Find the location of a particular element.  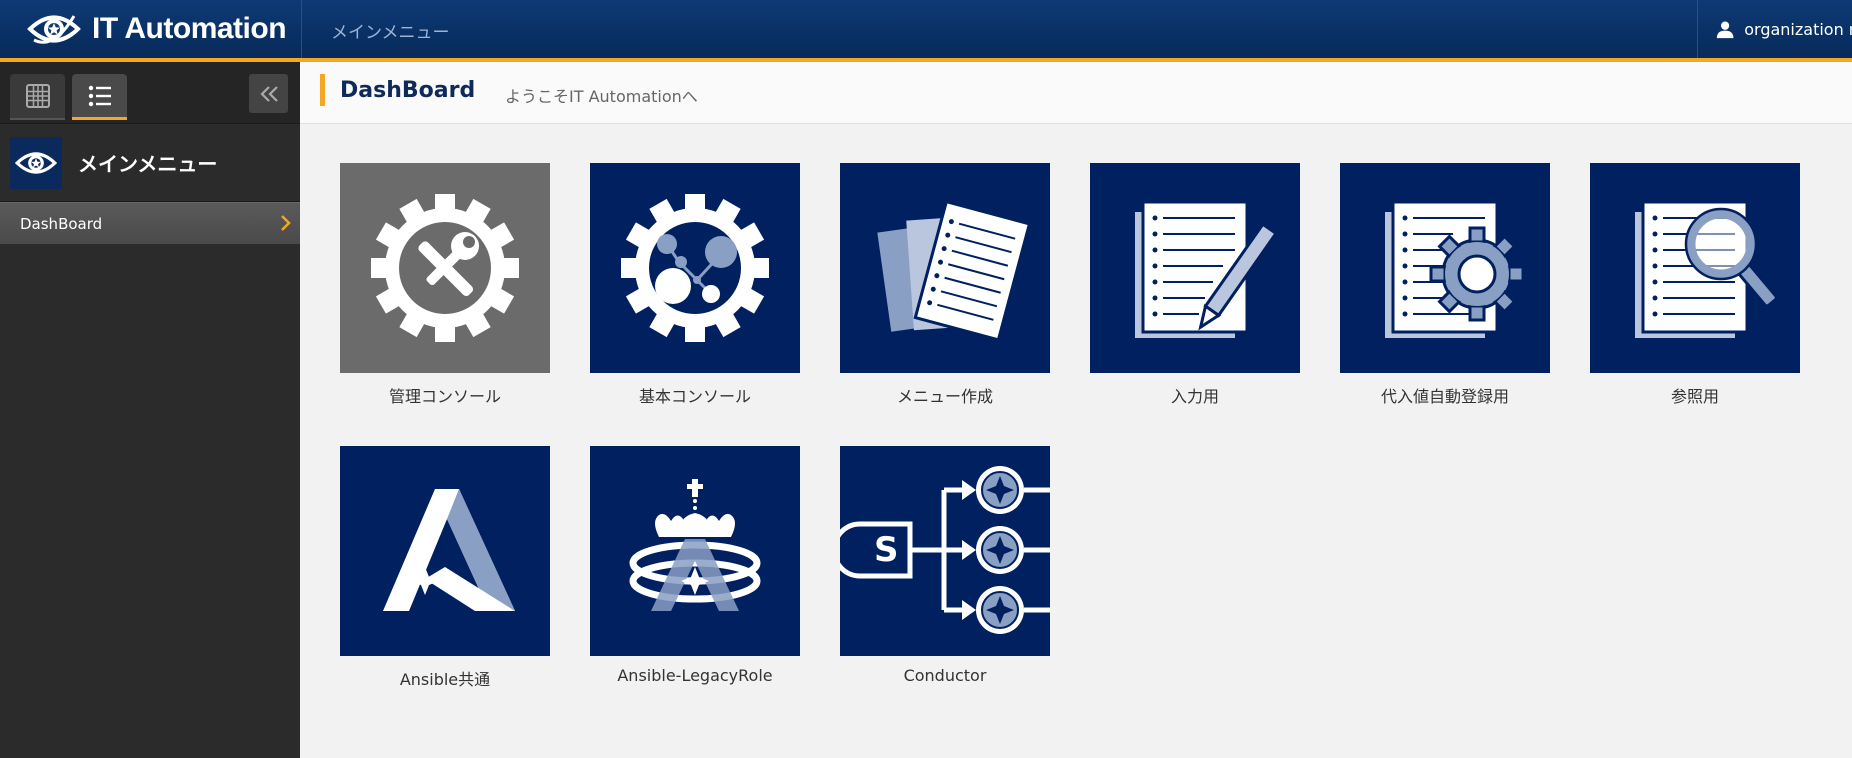

list-view-button is located at coordinates (99, 97).